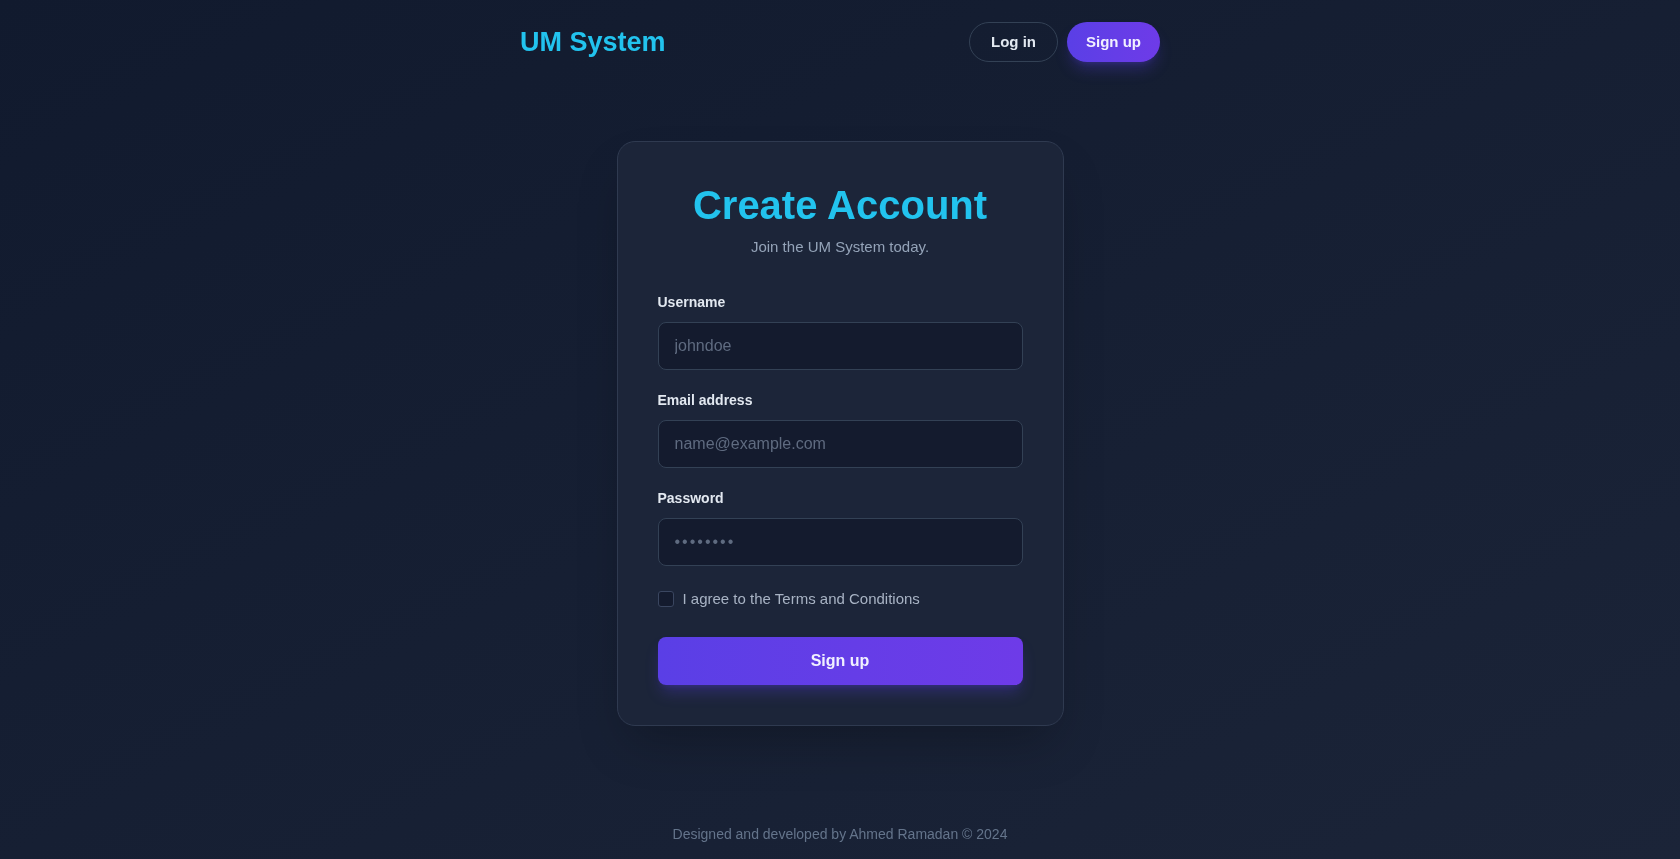 The height and width of the screenshot is (859, 1680). I want to click on field-label: Username, so click(692, 302).